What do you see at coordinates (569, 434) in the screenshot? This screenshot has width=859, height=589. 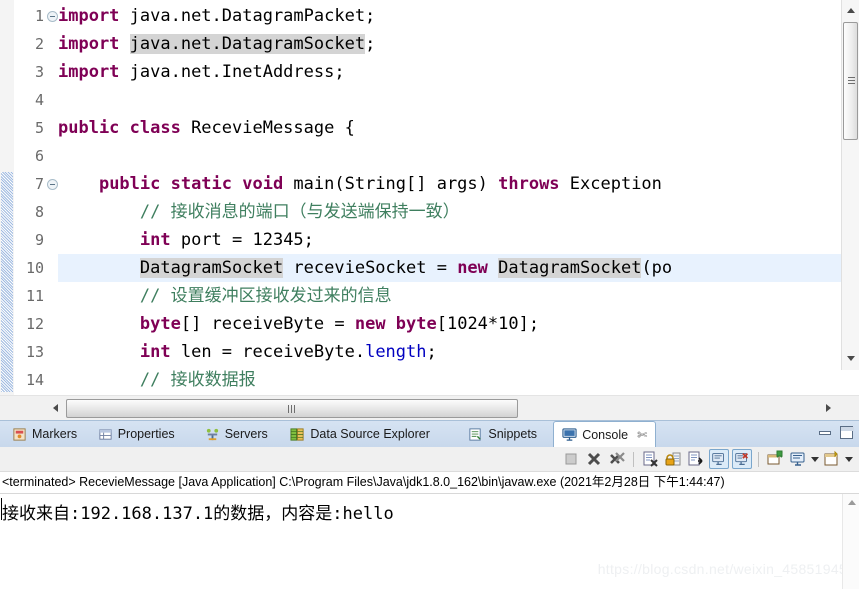 I see `console-icon` at bounding box center [569, 434].